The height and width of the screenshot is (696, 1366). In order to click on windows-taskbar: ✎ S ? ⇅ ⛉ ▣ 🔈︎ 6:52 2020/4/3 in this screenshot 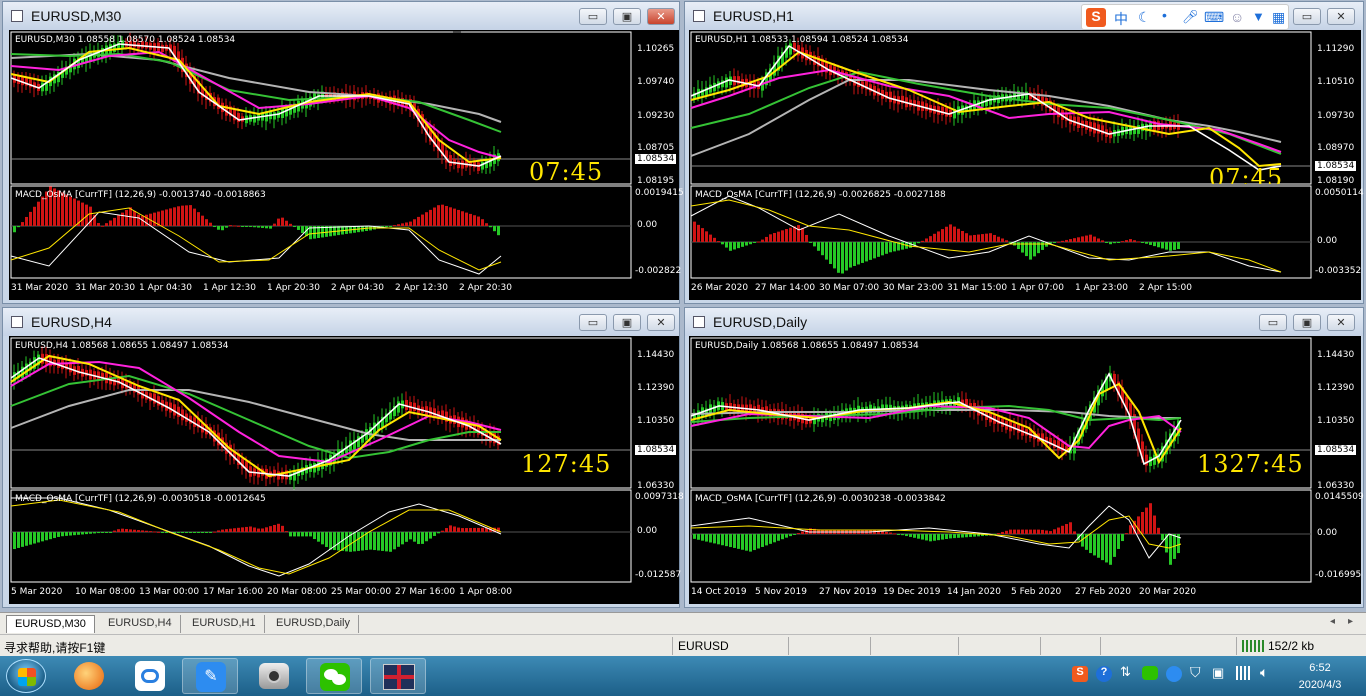, I will do `click(683, 676)`.